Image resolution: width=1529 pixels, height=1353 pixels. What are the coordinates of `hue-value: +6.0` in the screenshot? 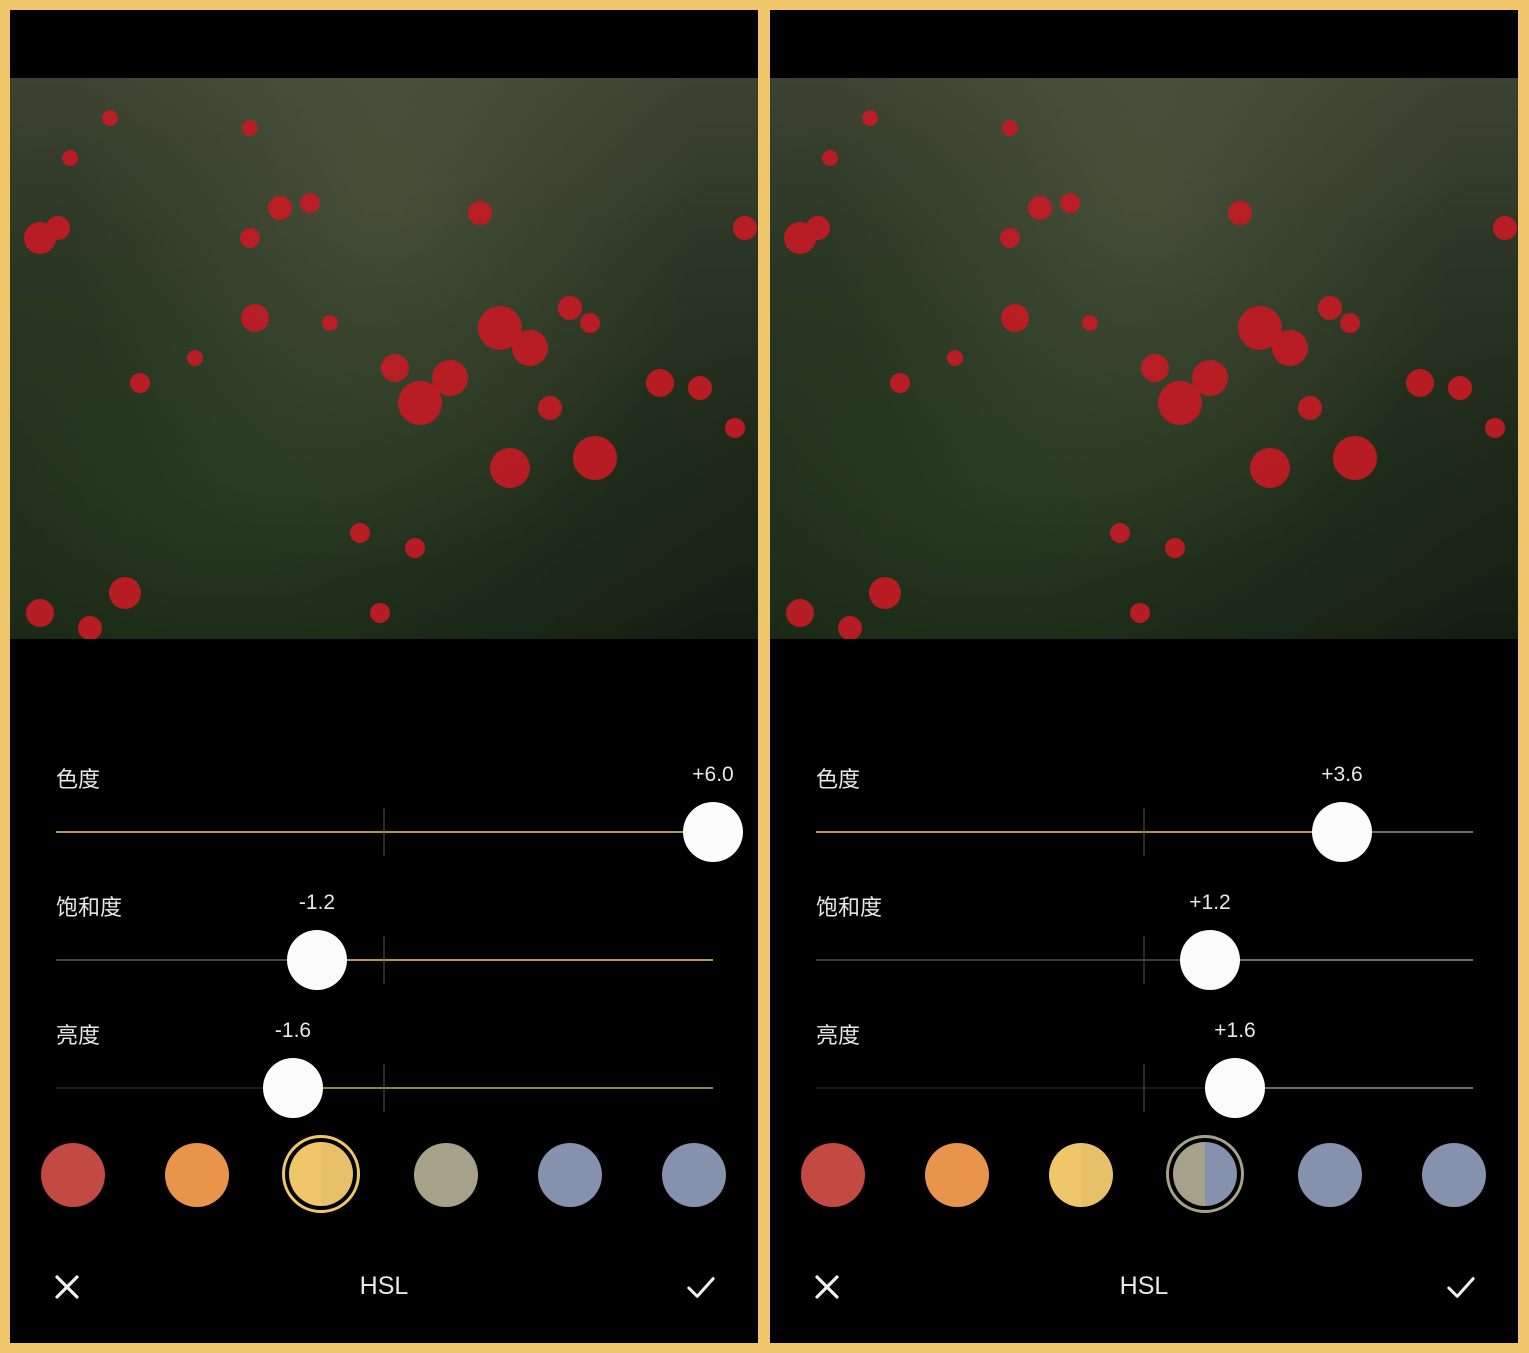 It's located at (713, 774).